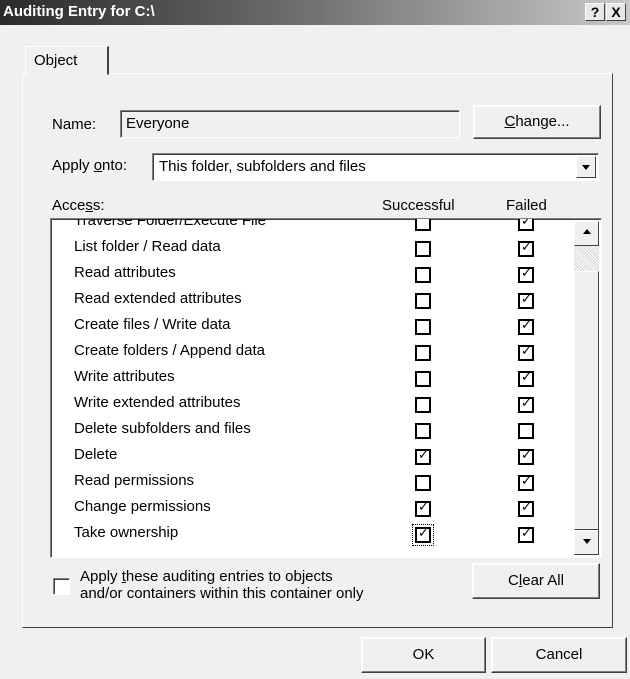 This screenshot has height=679, width=630. What do you see at coordinates (170, 223) in the screenshot?
I see `access-row-label: Traverse Folder/Execute File` at bounding box center [170, 223].